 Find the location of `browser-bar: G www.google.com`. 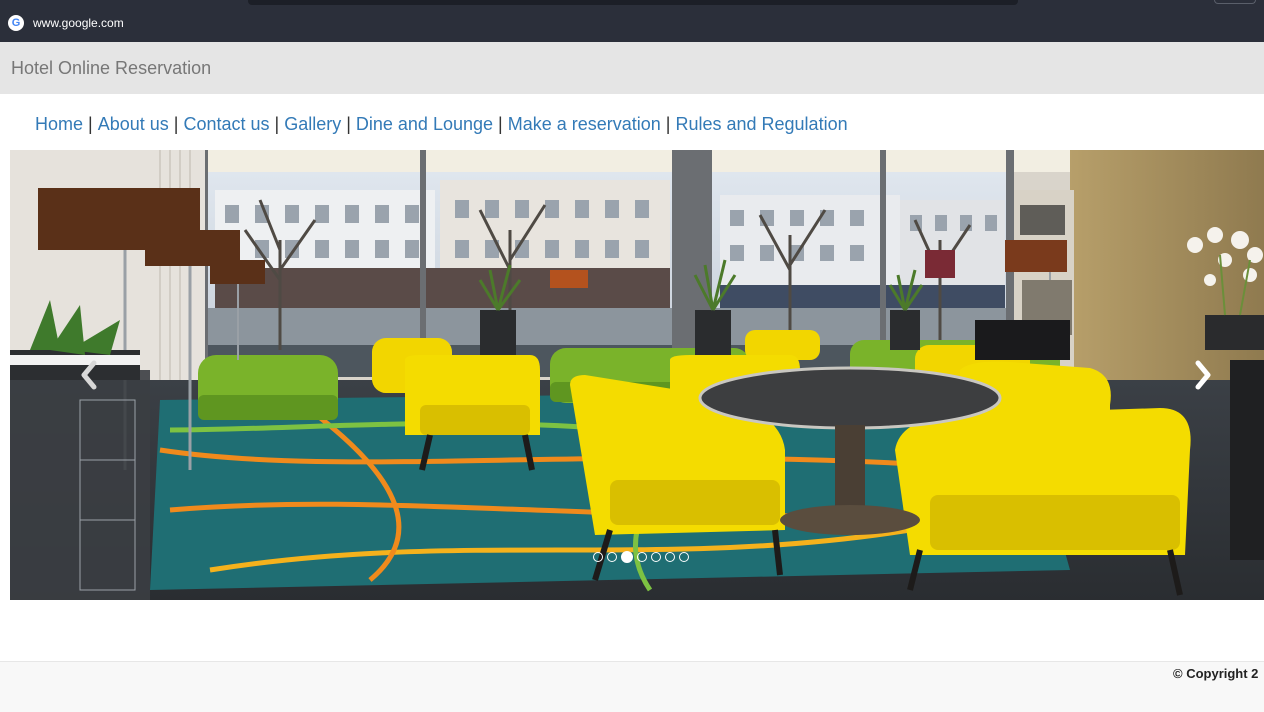

browser-bar: G www.google.com is located at coordinates (632, 21).